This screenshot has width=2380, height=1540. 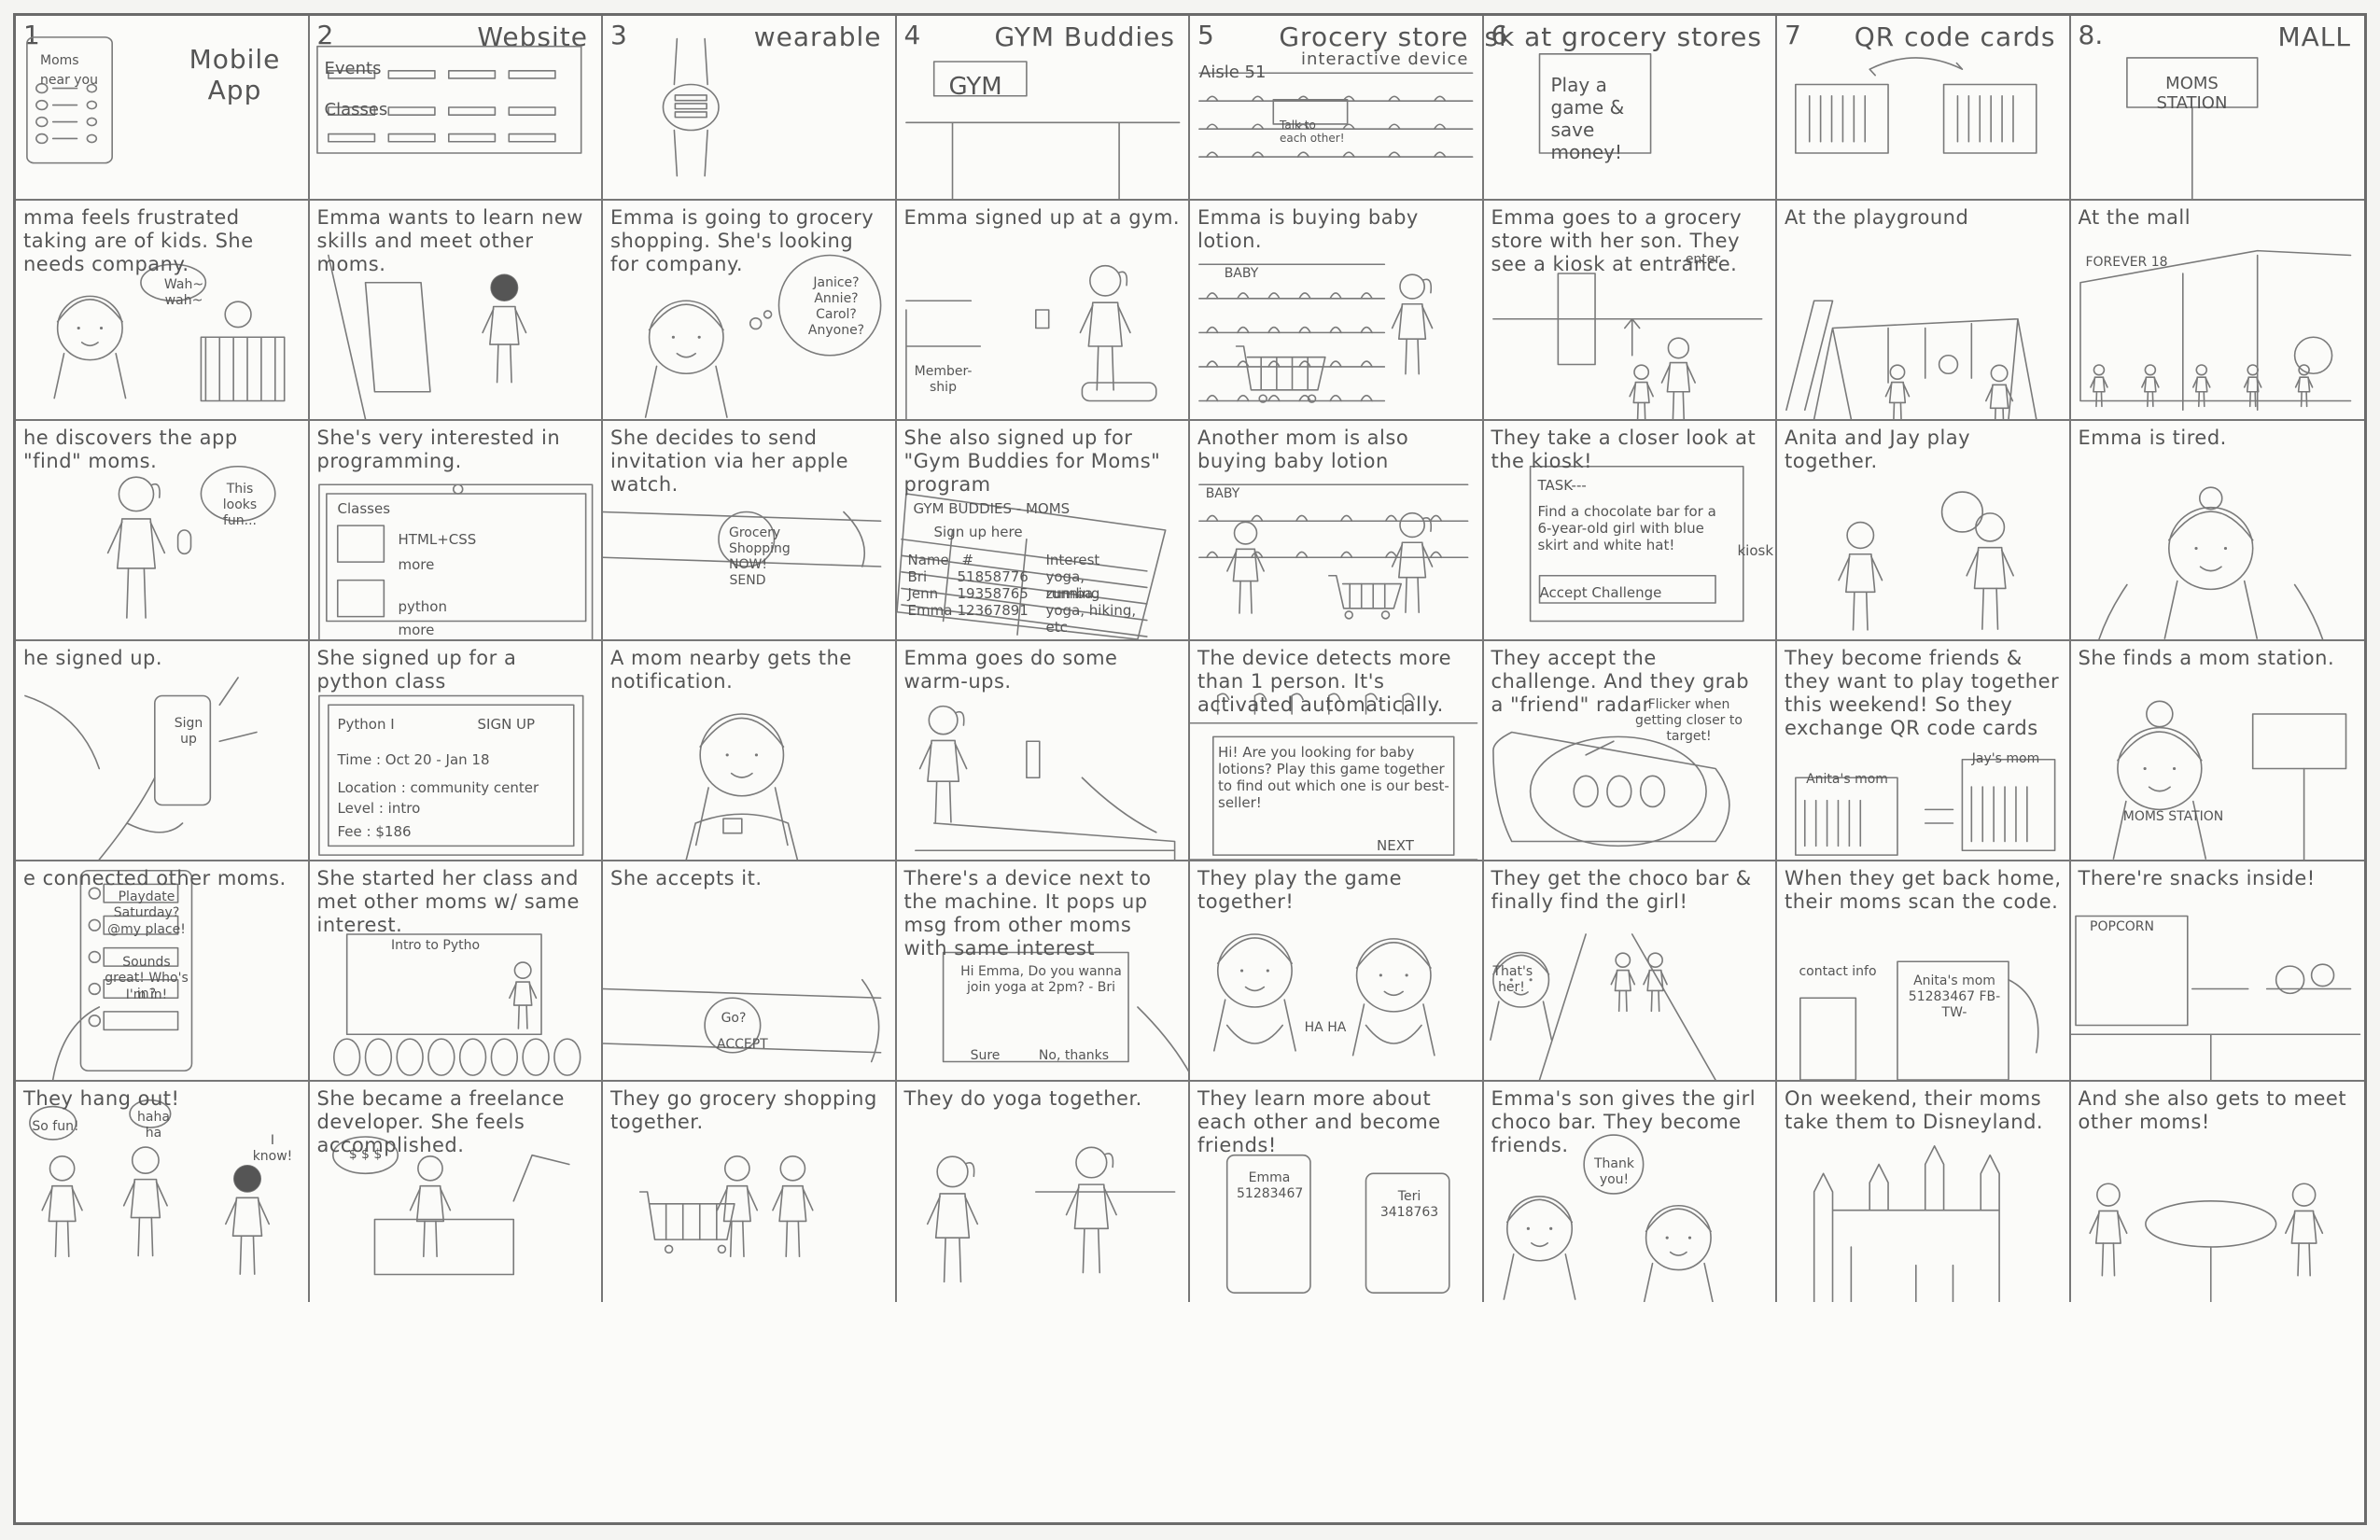 What do you see at coordinates (1069, 593) in the screenshot?
I see `speech-bubble-text: zumba` at bounding box center [1069, 593].